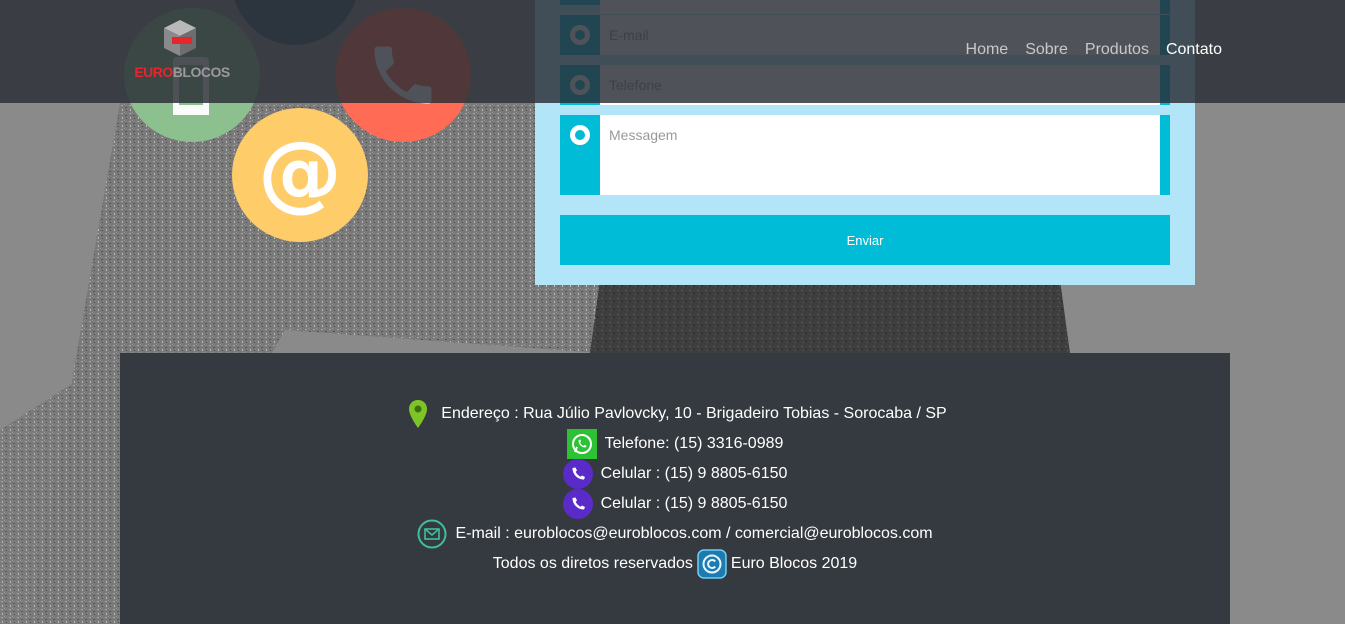  I want to click on footer-phone: Telefone: (15) 3316-0989, so click(675, 444).